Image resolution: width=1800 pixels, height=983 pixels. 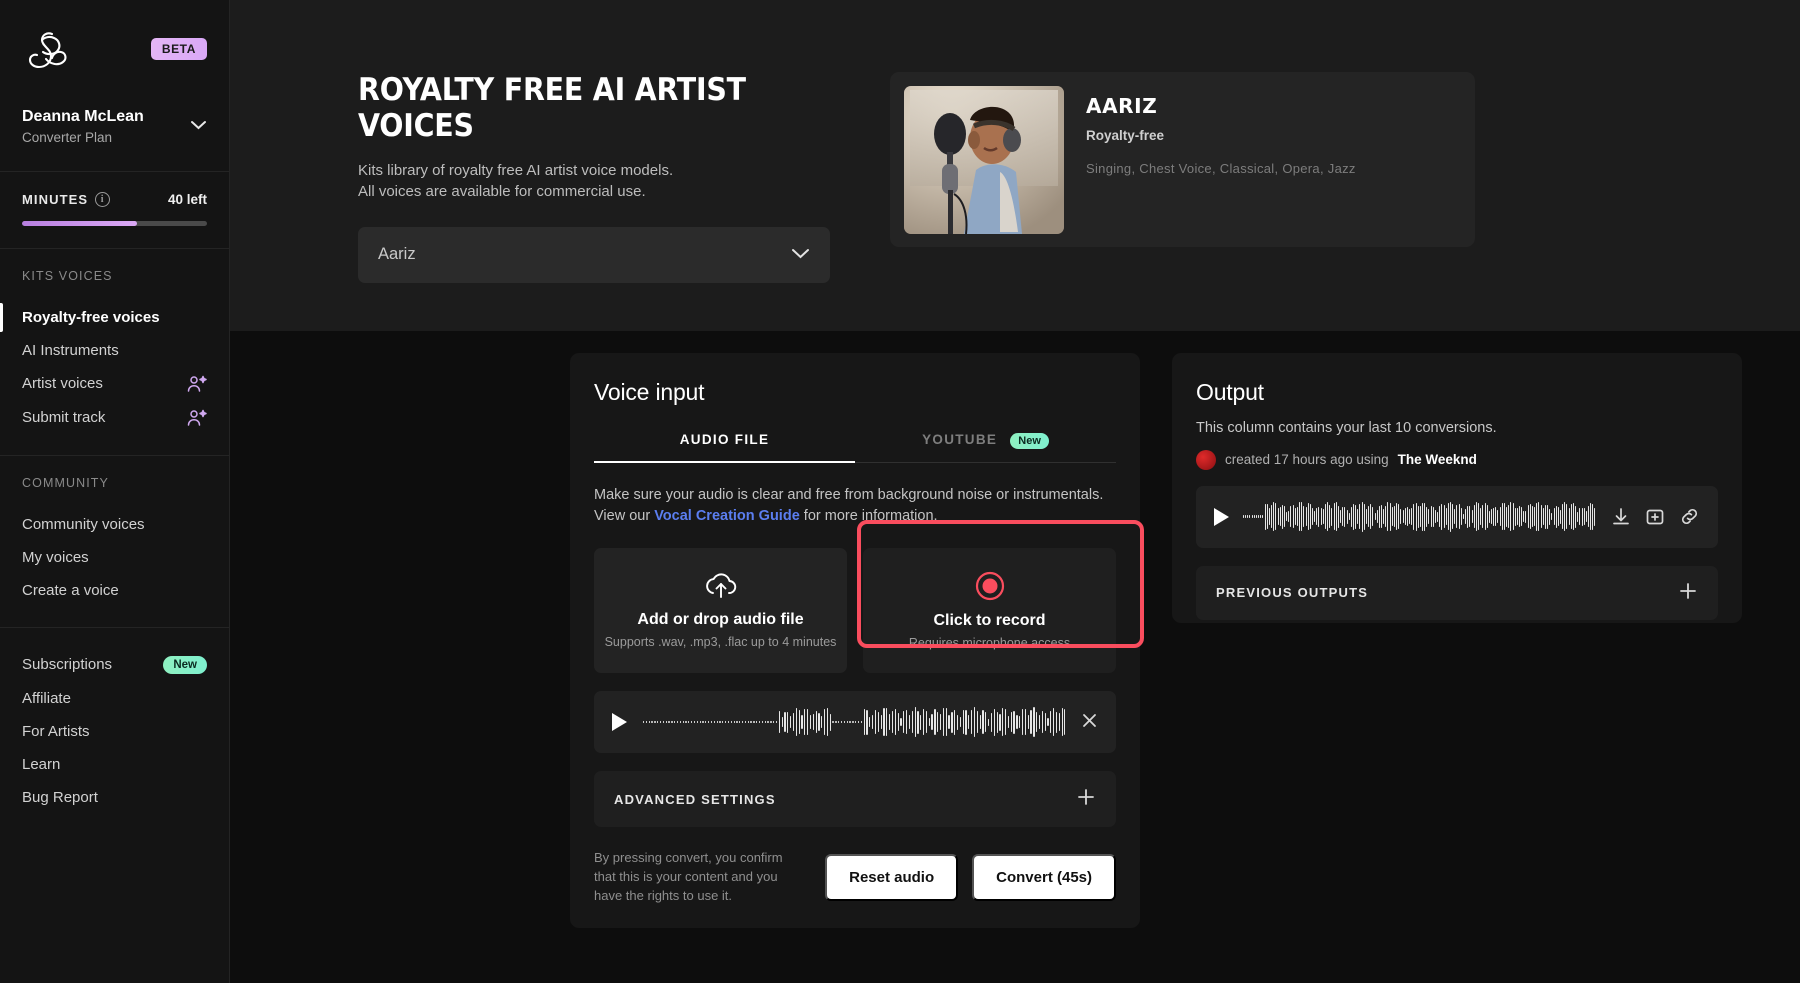 What do you see at coordinates (1621, 517) in the screenshot?
I see `download-icon` at bounding box center [1621, 517].